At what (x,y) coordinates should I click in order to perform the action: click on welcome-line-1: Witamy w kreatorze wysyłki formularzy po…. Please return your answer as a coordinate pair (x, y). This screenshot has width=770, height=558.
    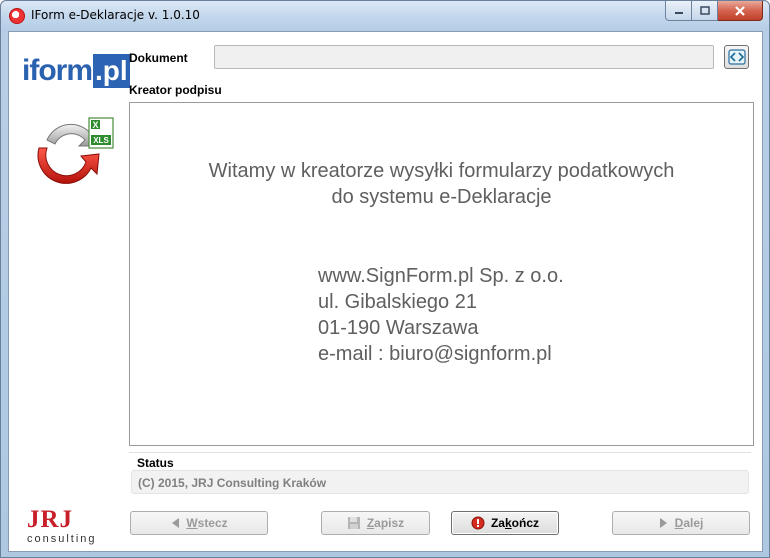
    Looking at the image, I should click on (441, 171).